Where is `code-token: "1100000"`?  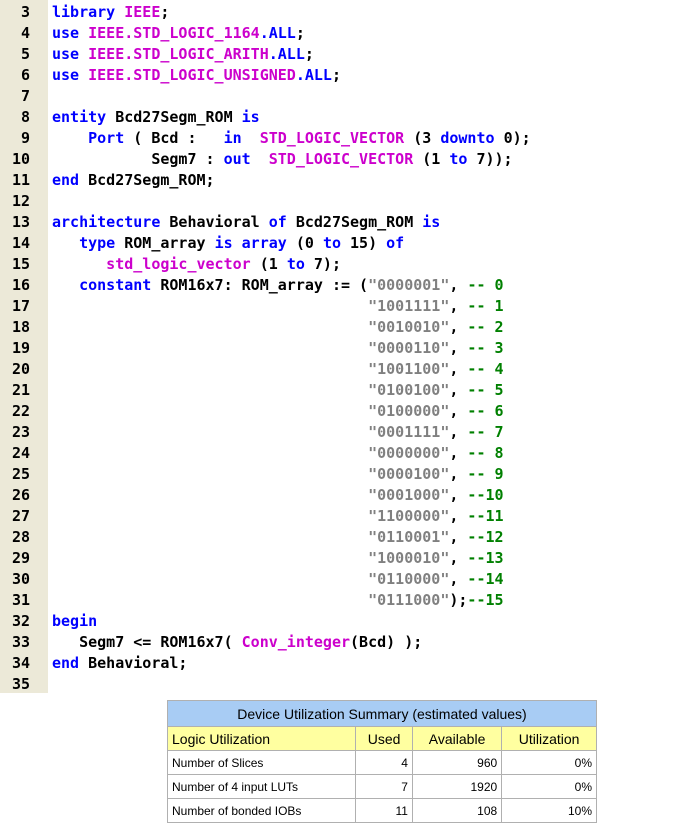
code-token: "1100000" is located at coordinates (251, 516).